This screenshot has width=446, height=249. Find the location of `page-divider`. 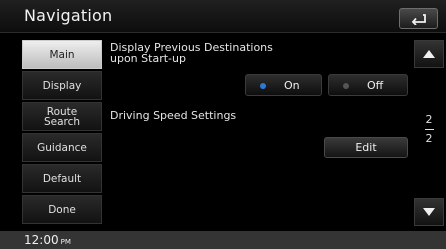

page-divider is located at coordinates (429, 129).